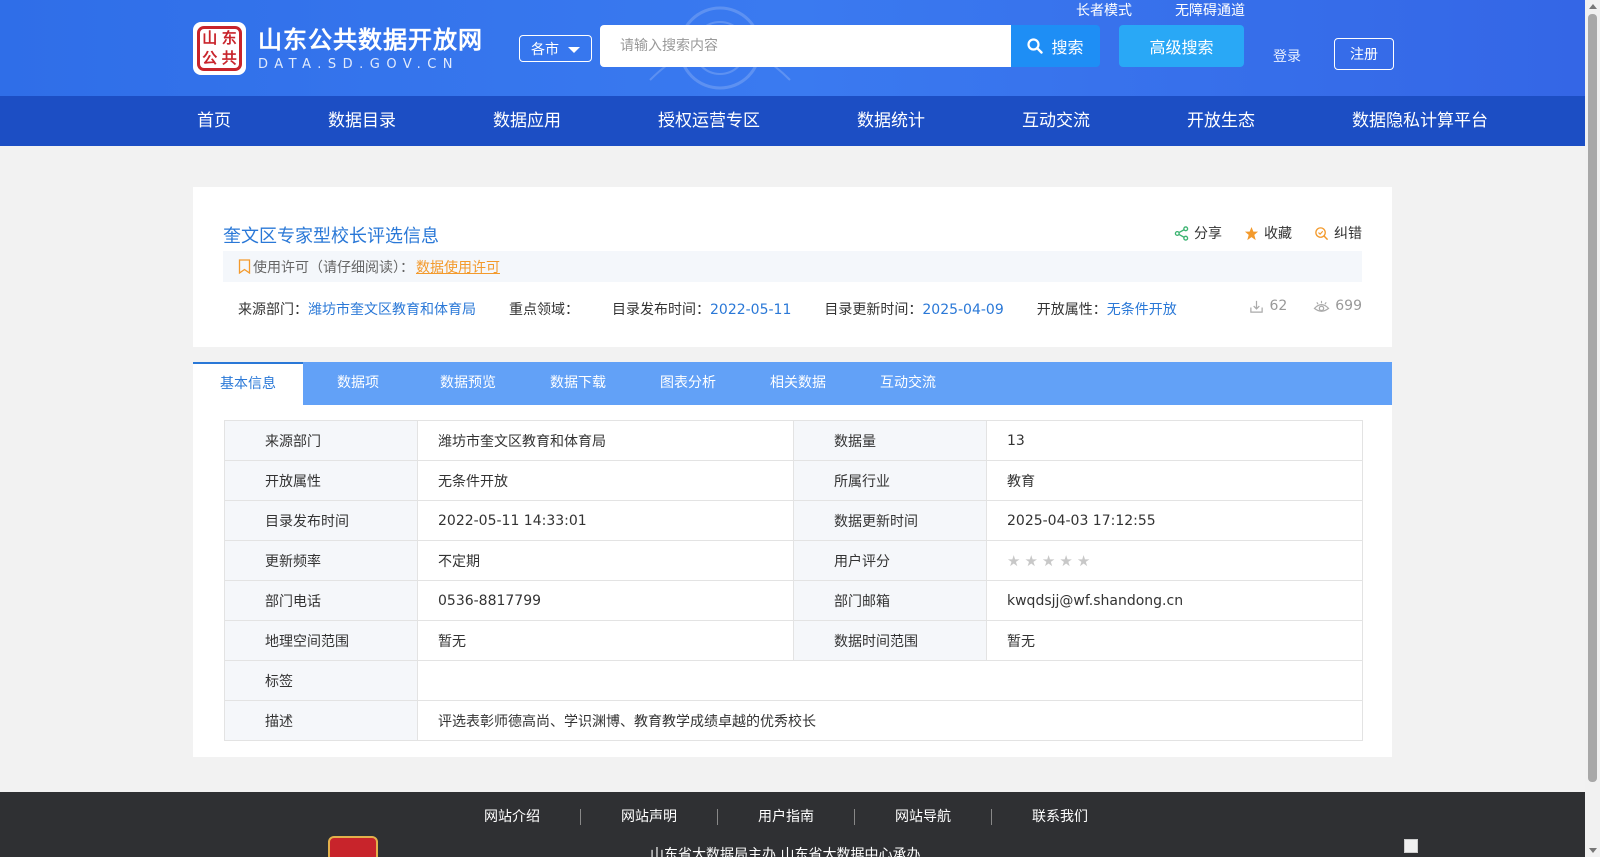  Describe the element at coordinates (333, 267) in the screenshot. I see `license-label: 使用许可（请仔细阅读）：` at that location.